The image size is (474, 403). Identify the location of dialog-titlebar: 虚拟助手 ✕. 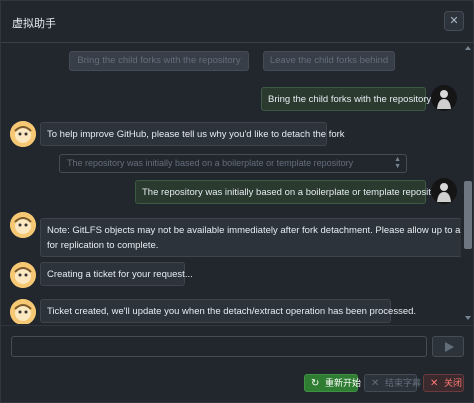
(237, 22).